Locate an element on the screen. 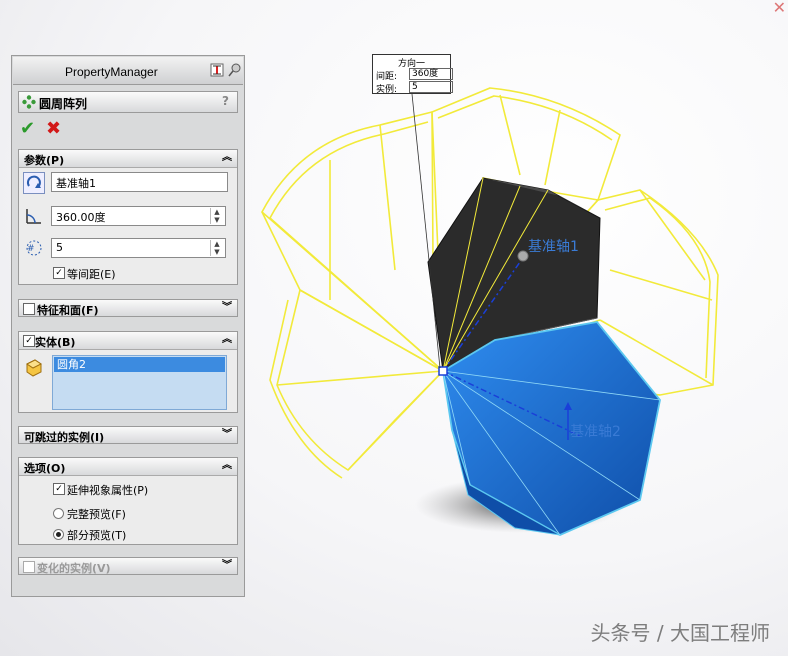 The image size is (788, 656). features-faces-header: 特征和面(F) ︾ is located at coordinates (128, 308).